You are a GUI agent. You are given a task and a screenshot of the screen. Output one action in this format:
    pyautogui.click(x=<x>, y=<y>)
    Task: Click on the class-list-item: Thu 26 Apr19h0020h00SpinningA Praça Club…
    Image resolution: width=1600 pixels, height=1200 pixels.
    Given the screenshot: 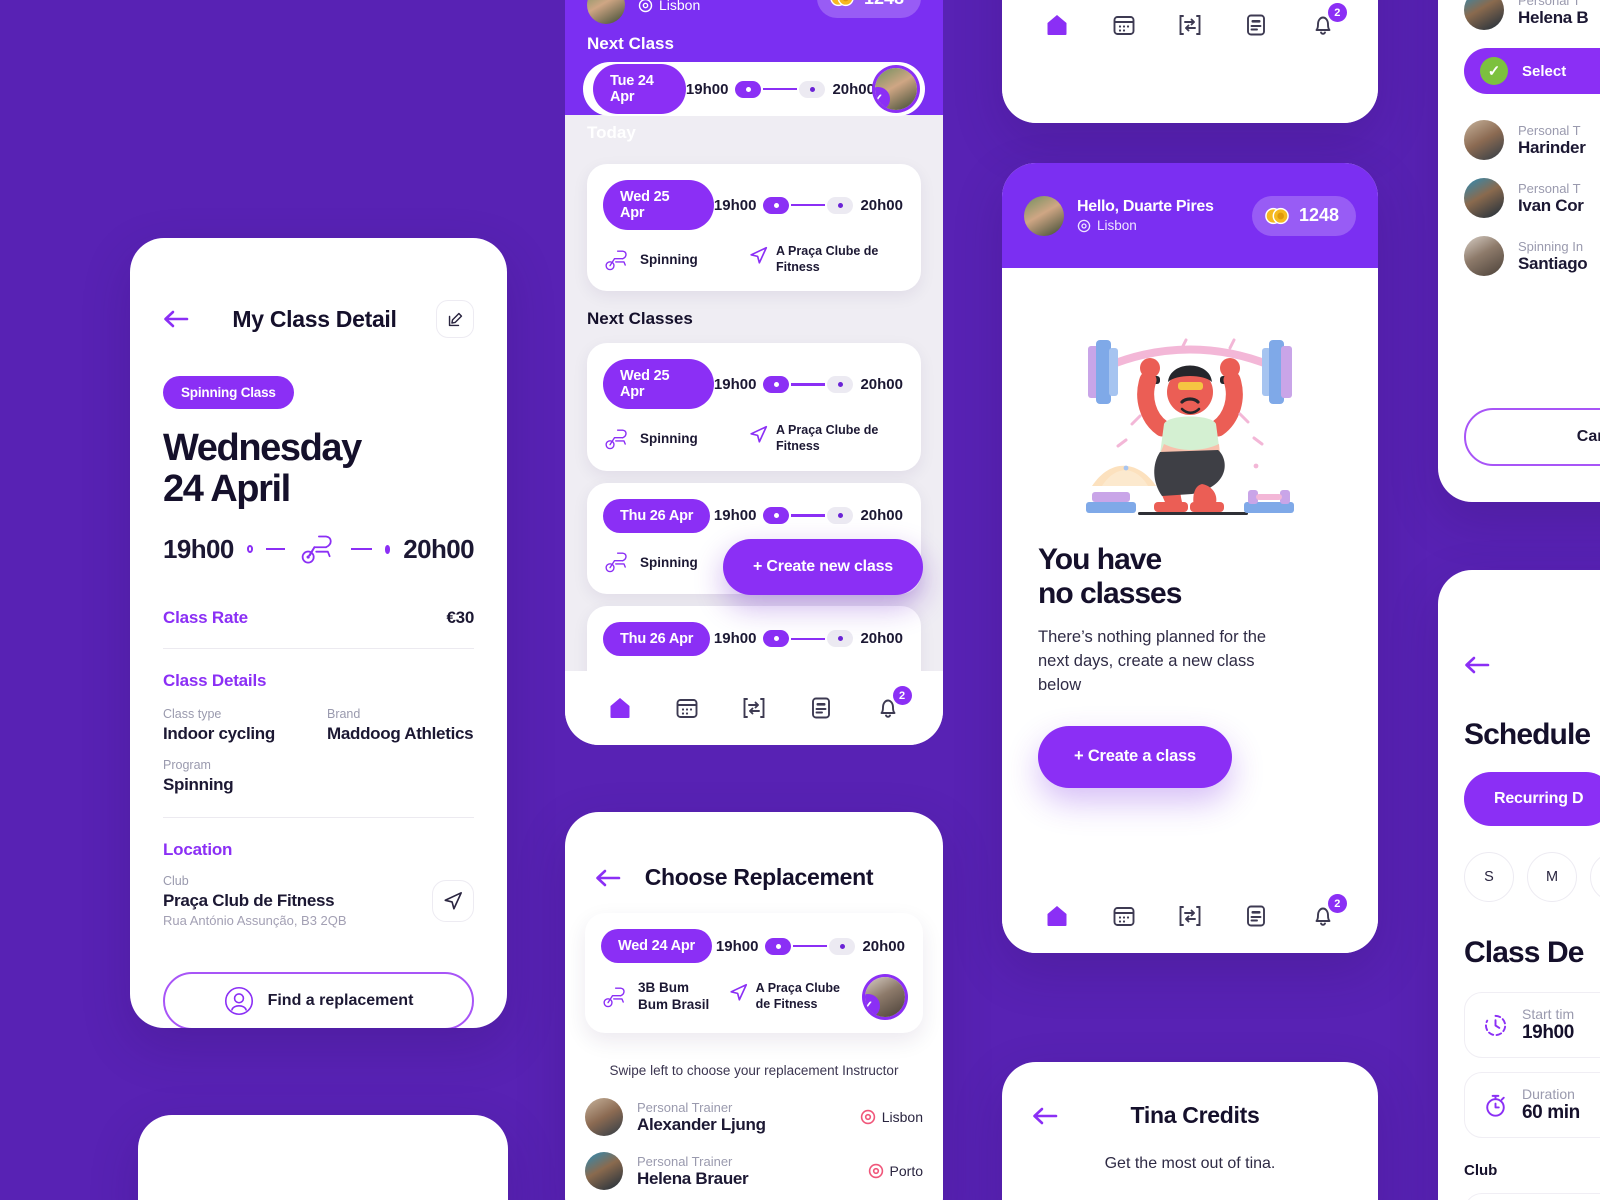 What is the action you would take?
    pyautogui.click(x=754, y=643)
    